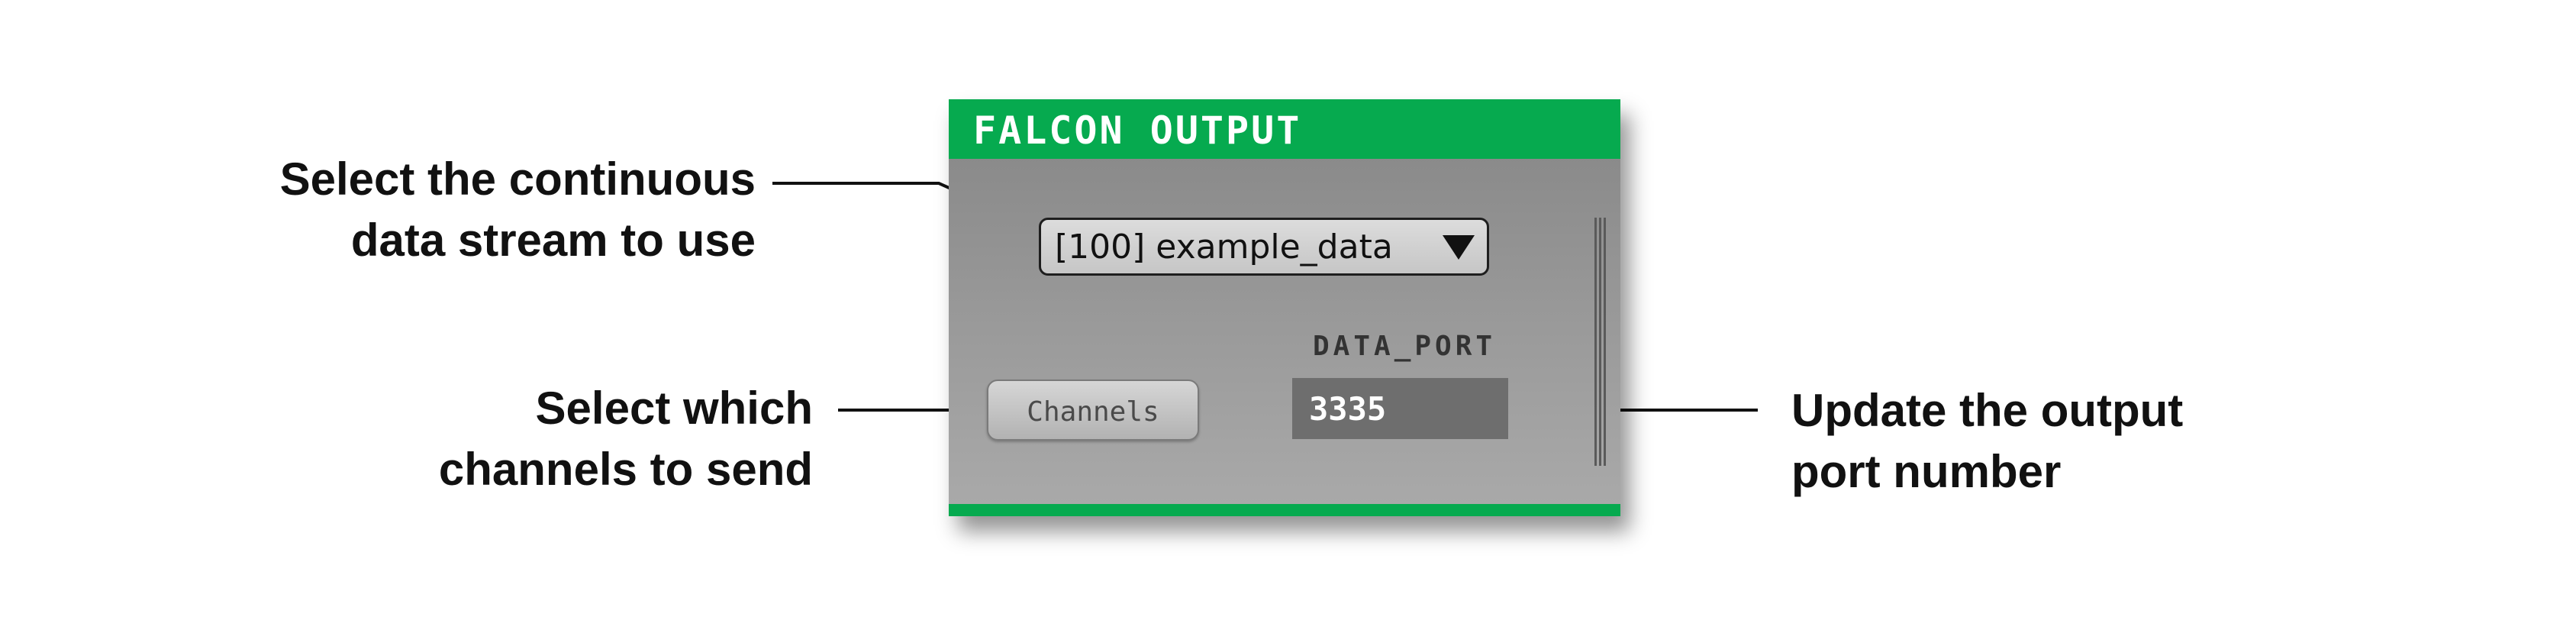  Describe the element at coordinates (517, 179) in the screenshot. I see `annotation-stream-line1: Select the continuous` at that location.